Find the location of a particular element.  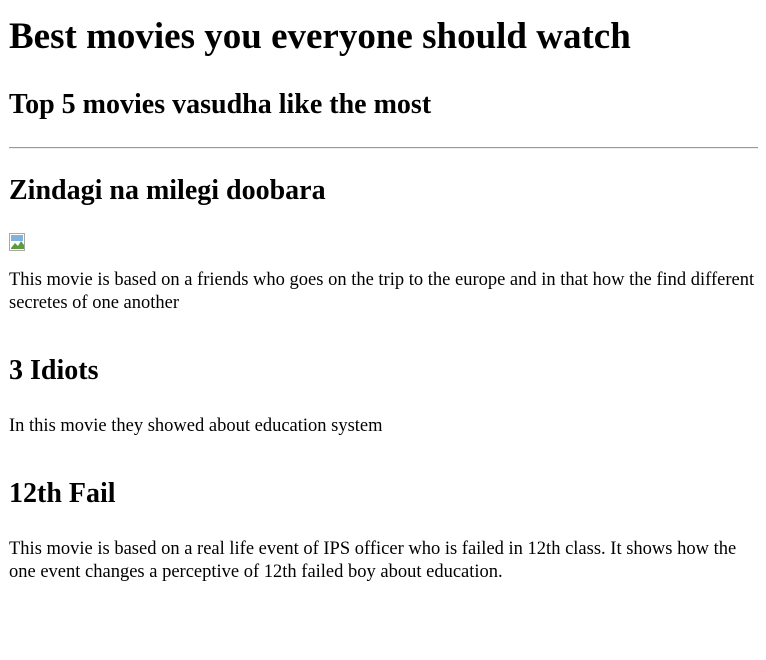

movie-title: Zindagi na milegi doobara is located at coordinates (167, 190).